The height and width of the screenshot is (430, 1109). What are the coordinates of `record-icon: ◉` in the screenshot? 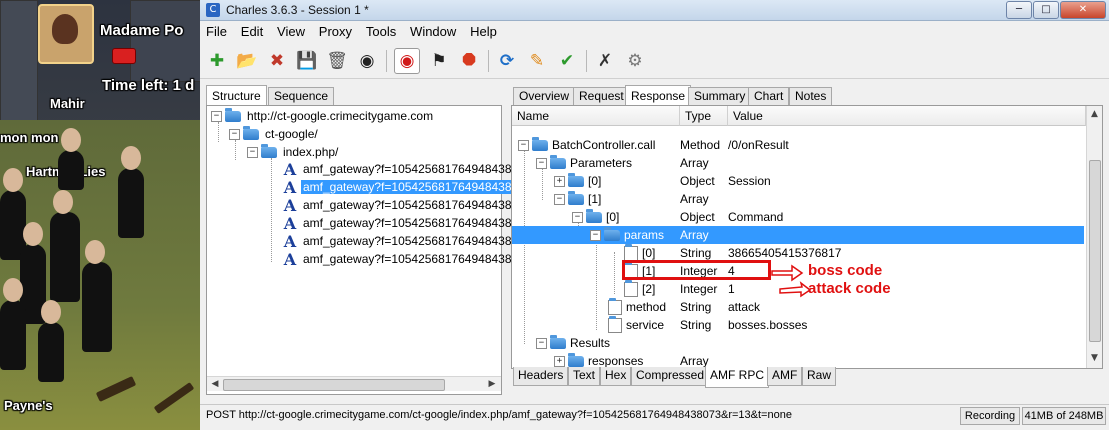 It's located at (407, 61).